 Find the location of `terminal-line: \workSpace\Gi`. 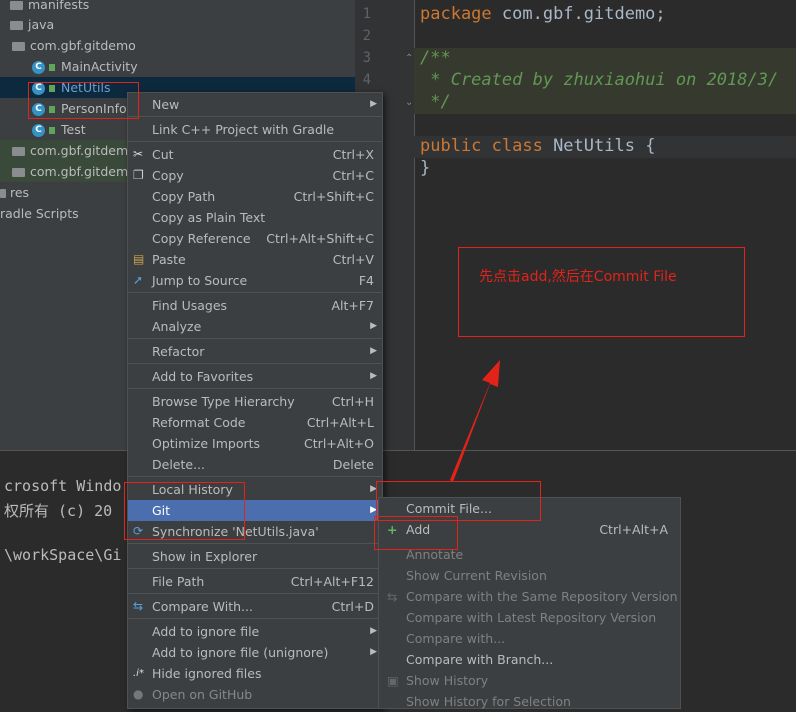

terminal-line: \workSpace\Gi is located at coordinates (63, 555).